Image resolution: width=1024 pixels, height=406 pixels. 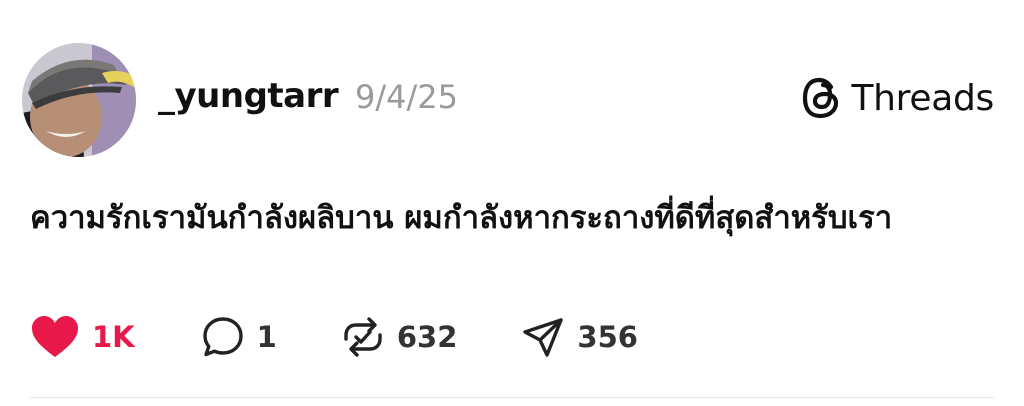 I want to click on share-count: 356, so click(x=607, y=337).